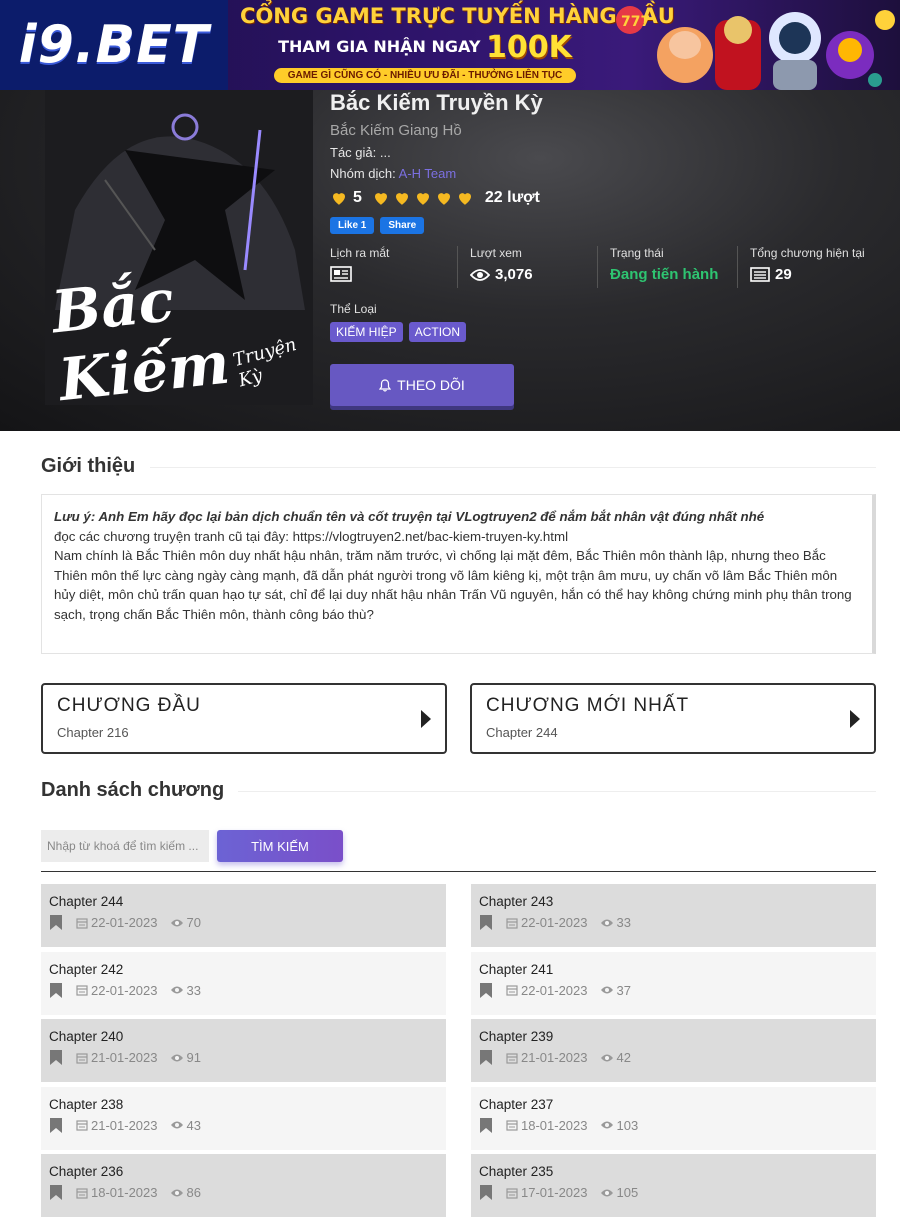 The image size is (900, 1222). Describe the element at coordinates (193, 1125) in the screenshot. I see `chapter-views: 43` at that location.